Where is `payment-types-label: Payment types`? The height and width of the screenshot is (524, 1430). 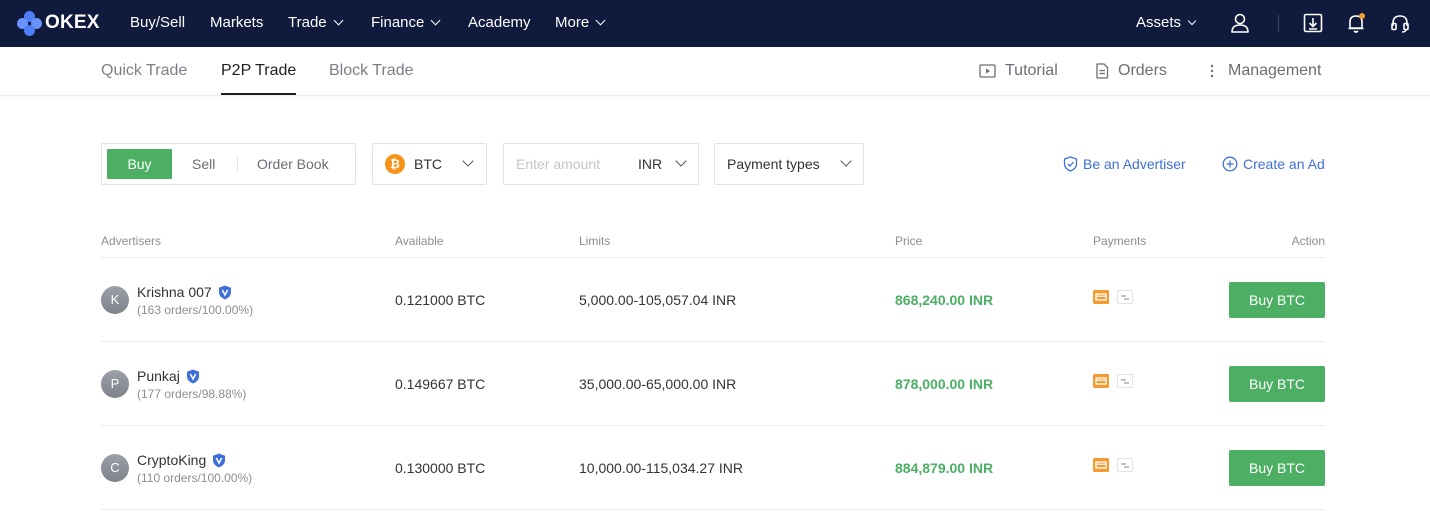 payment-types-label: Payment types is located at coordinates (773, 164).